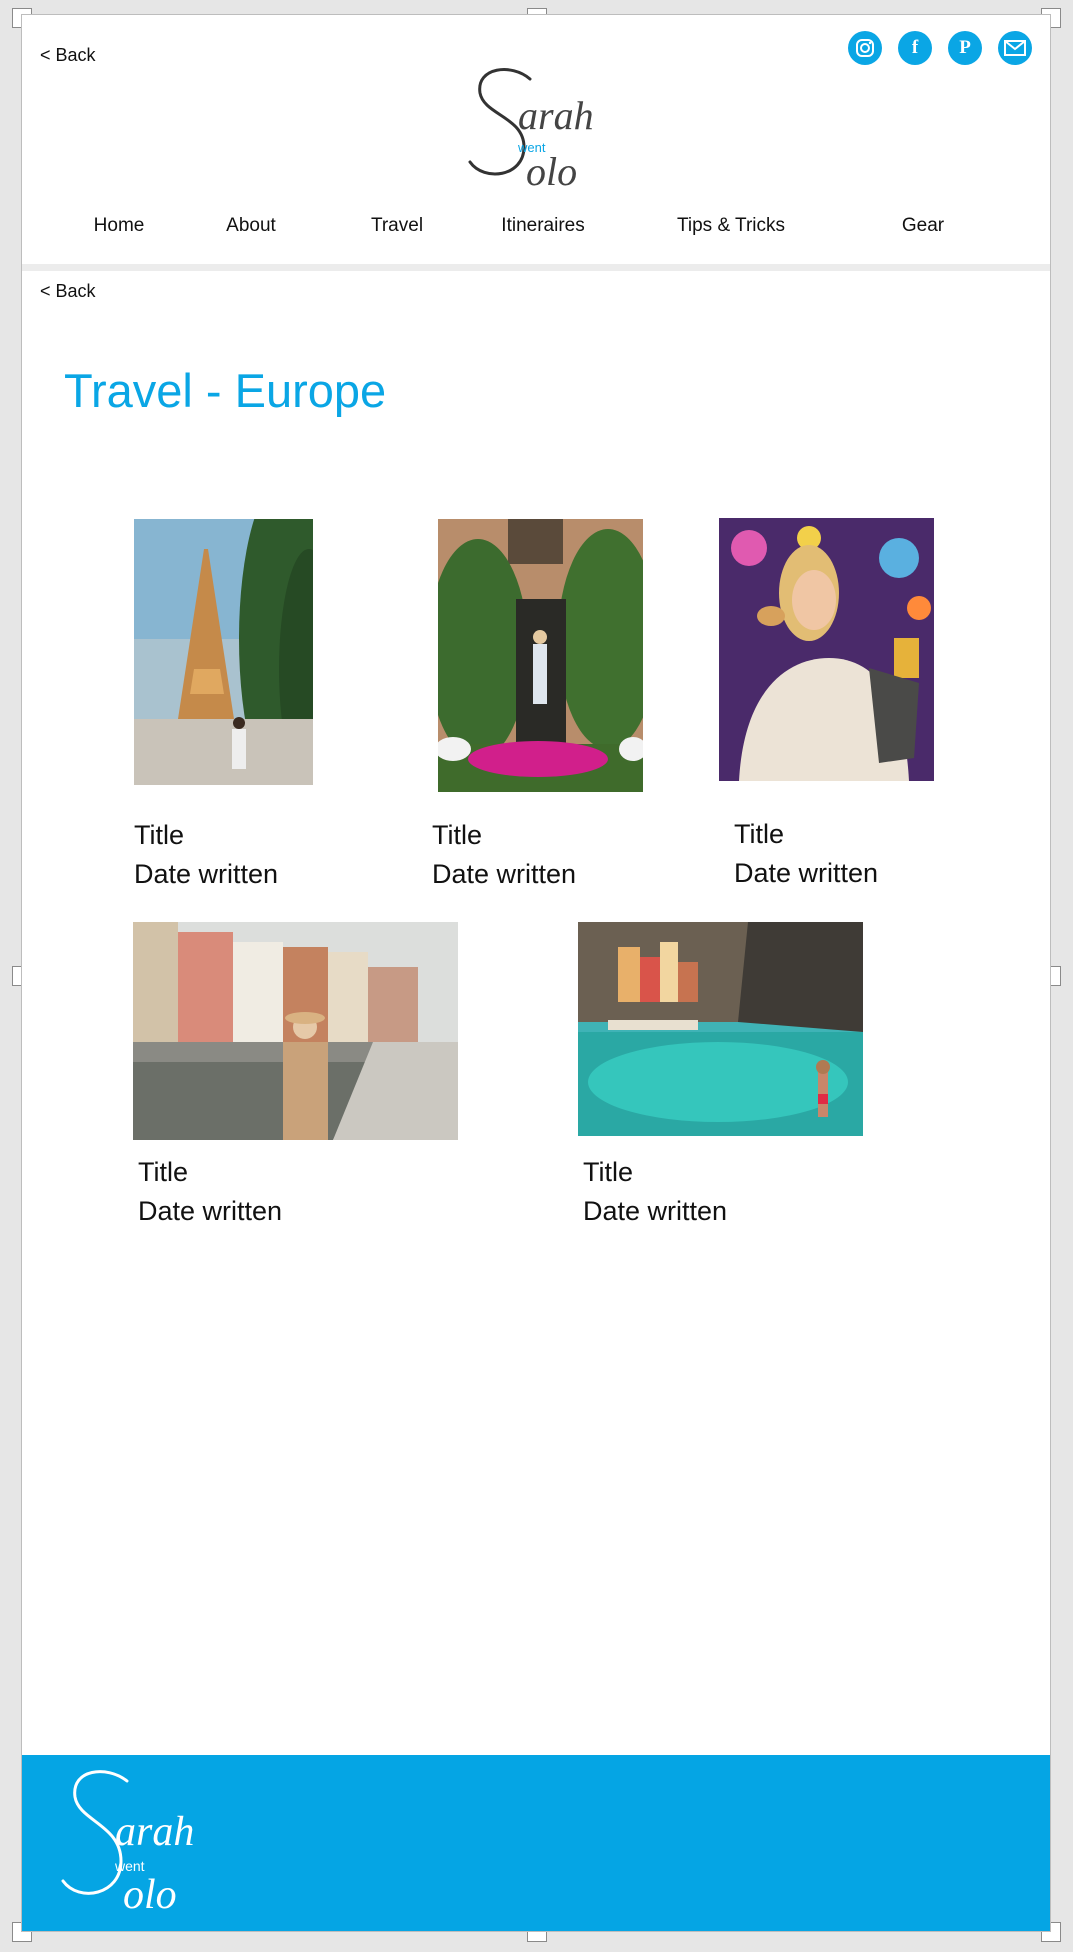 The height and width of the screenshot is (1952, 1073). What do you see at coordinates (965, 48) in the screenshot?
I see `pinterest-icon: P` at bounding box center [965, 48].